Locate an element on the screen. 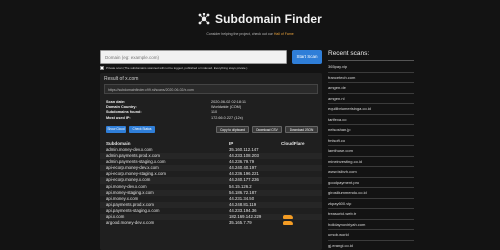  recent-scan-link: girosiliummendu.co.id is located at coordinates (347, 192).